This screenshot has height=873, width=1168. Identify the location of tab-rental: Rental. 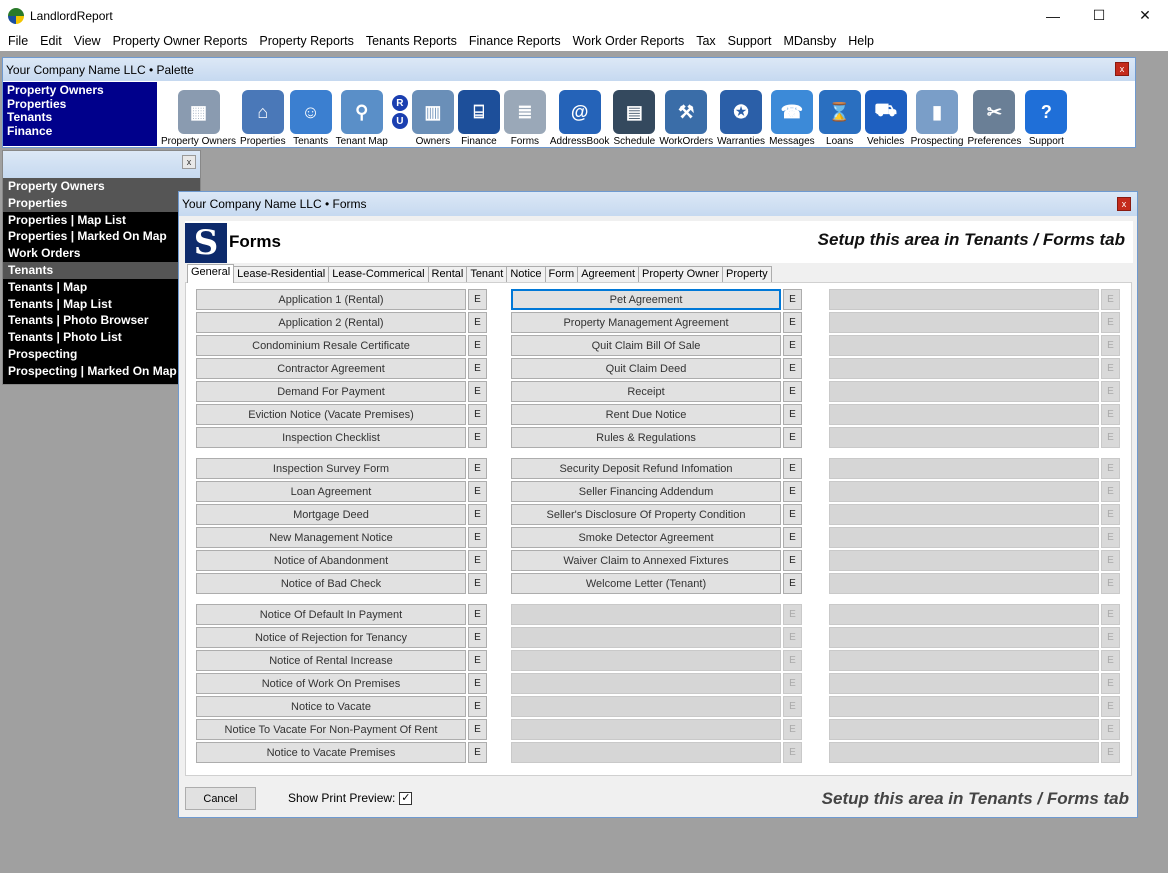
(447, 274).